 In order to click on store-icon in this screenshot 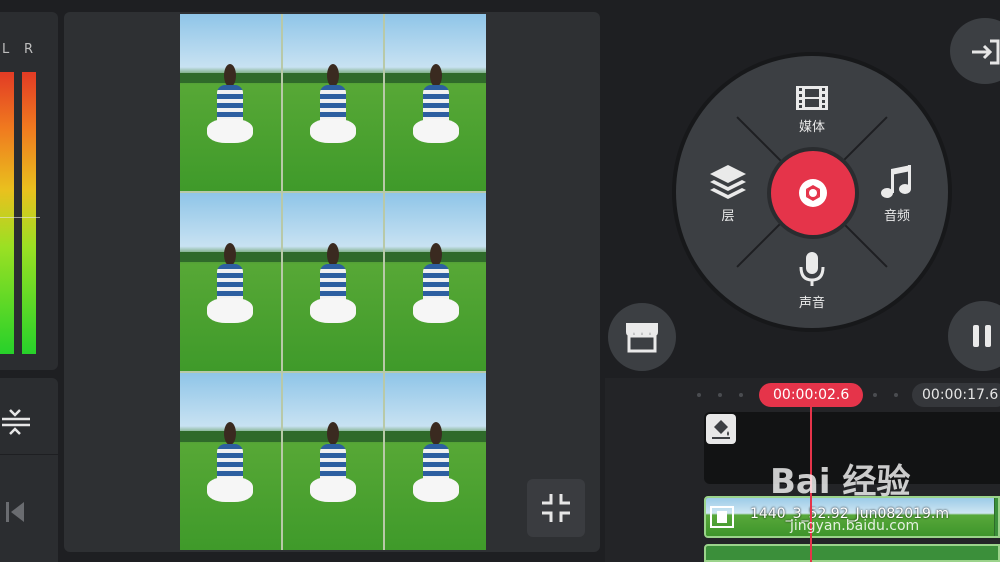, I will do `click(642, 338)`.